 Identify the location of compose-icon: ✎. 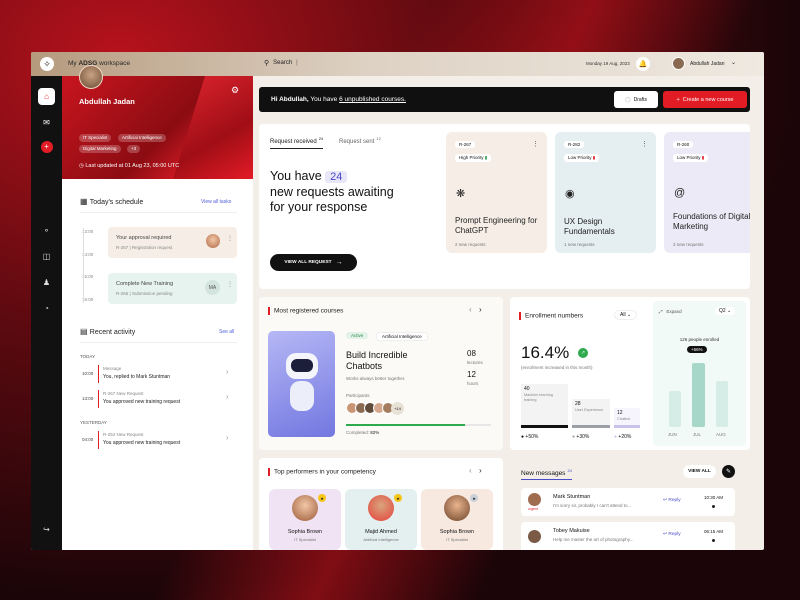
(728, 471).